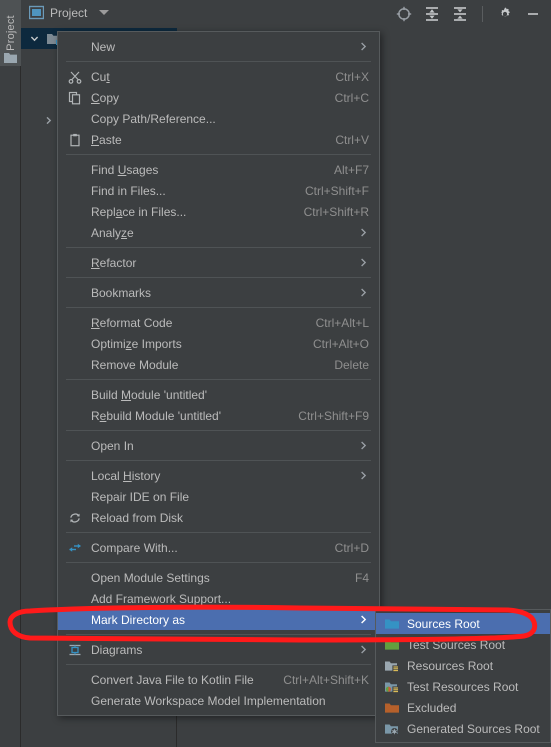  Describe the element at coordinates (218, 292) in the screenshot. I see `menu-item-bookmarks: Bookmarks` at that location.